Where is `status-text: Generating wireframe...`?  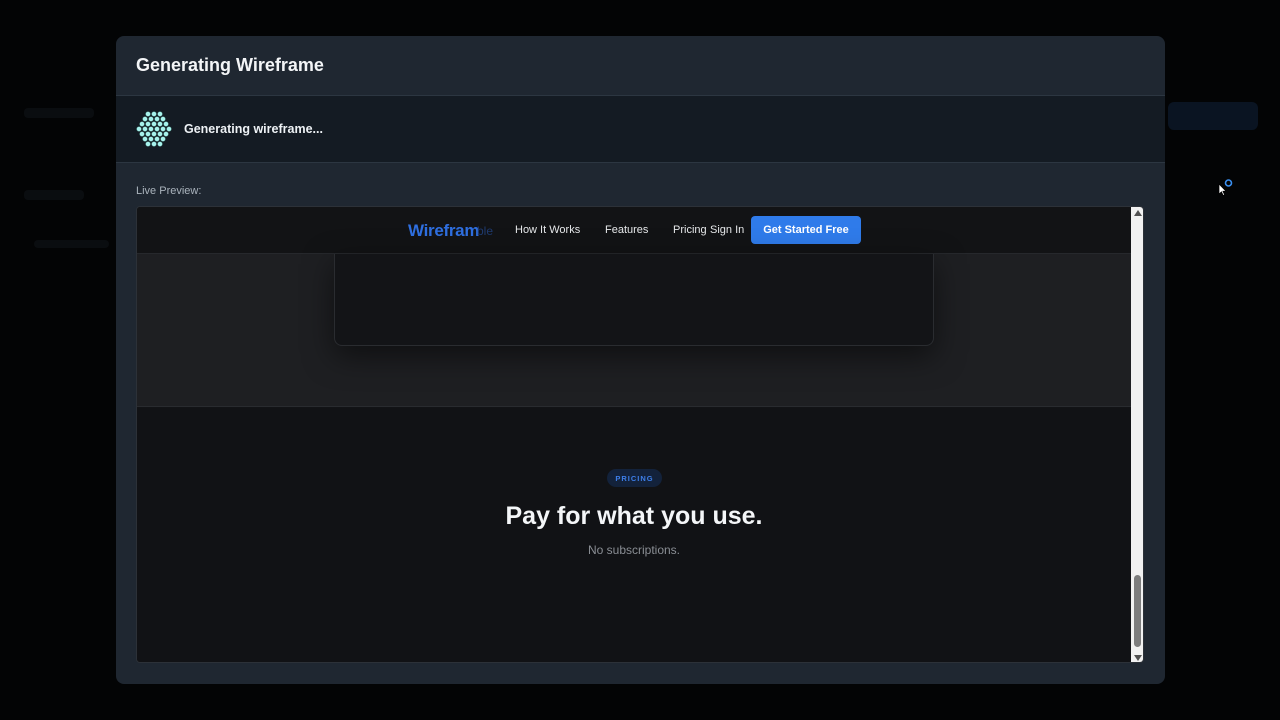
status-text: Generating wireframe... is located at coordinates (253, 129).